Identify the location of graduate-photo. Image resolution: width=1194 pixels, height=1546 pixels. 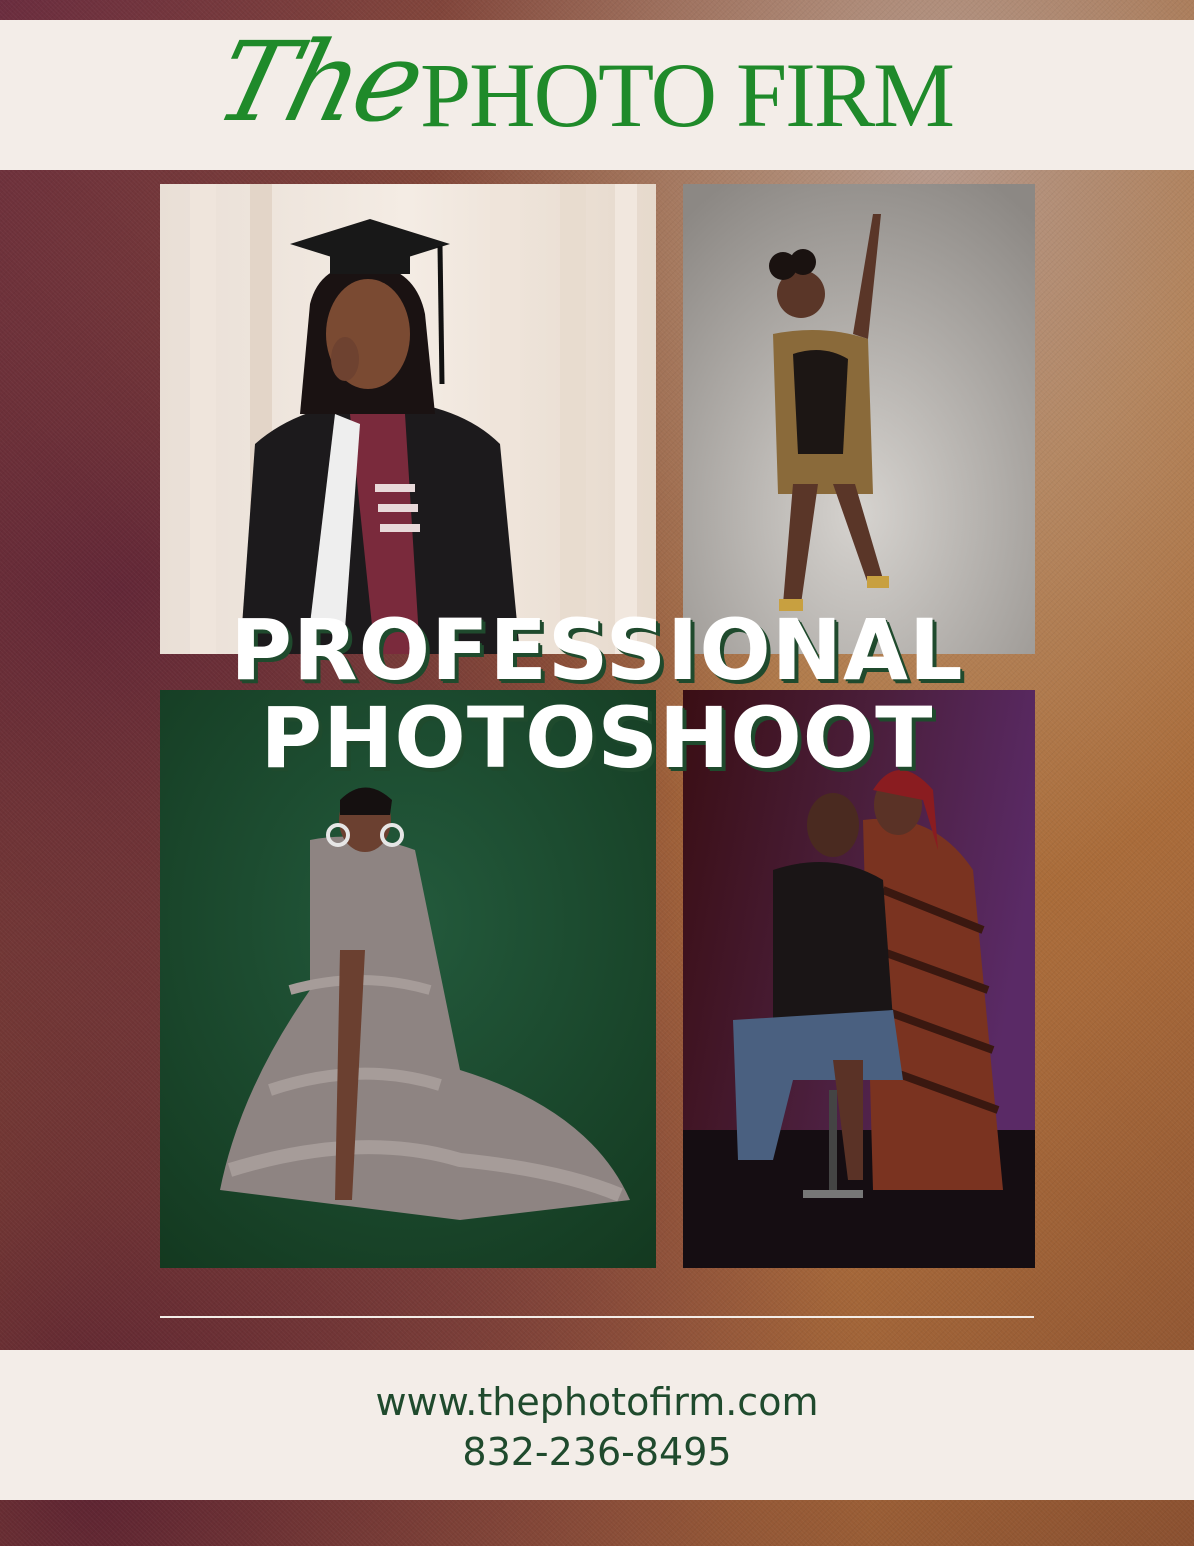
(408, 419).